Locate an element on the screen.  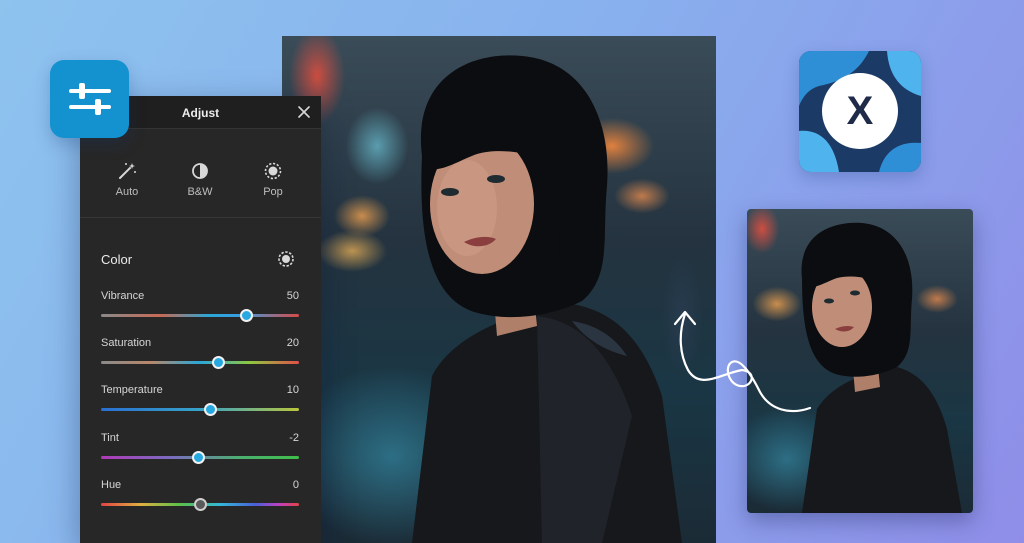
slider-value: 20 is located at coordinates (292, 343).